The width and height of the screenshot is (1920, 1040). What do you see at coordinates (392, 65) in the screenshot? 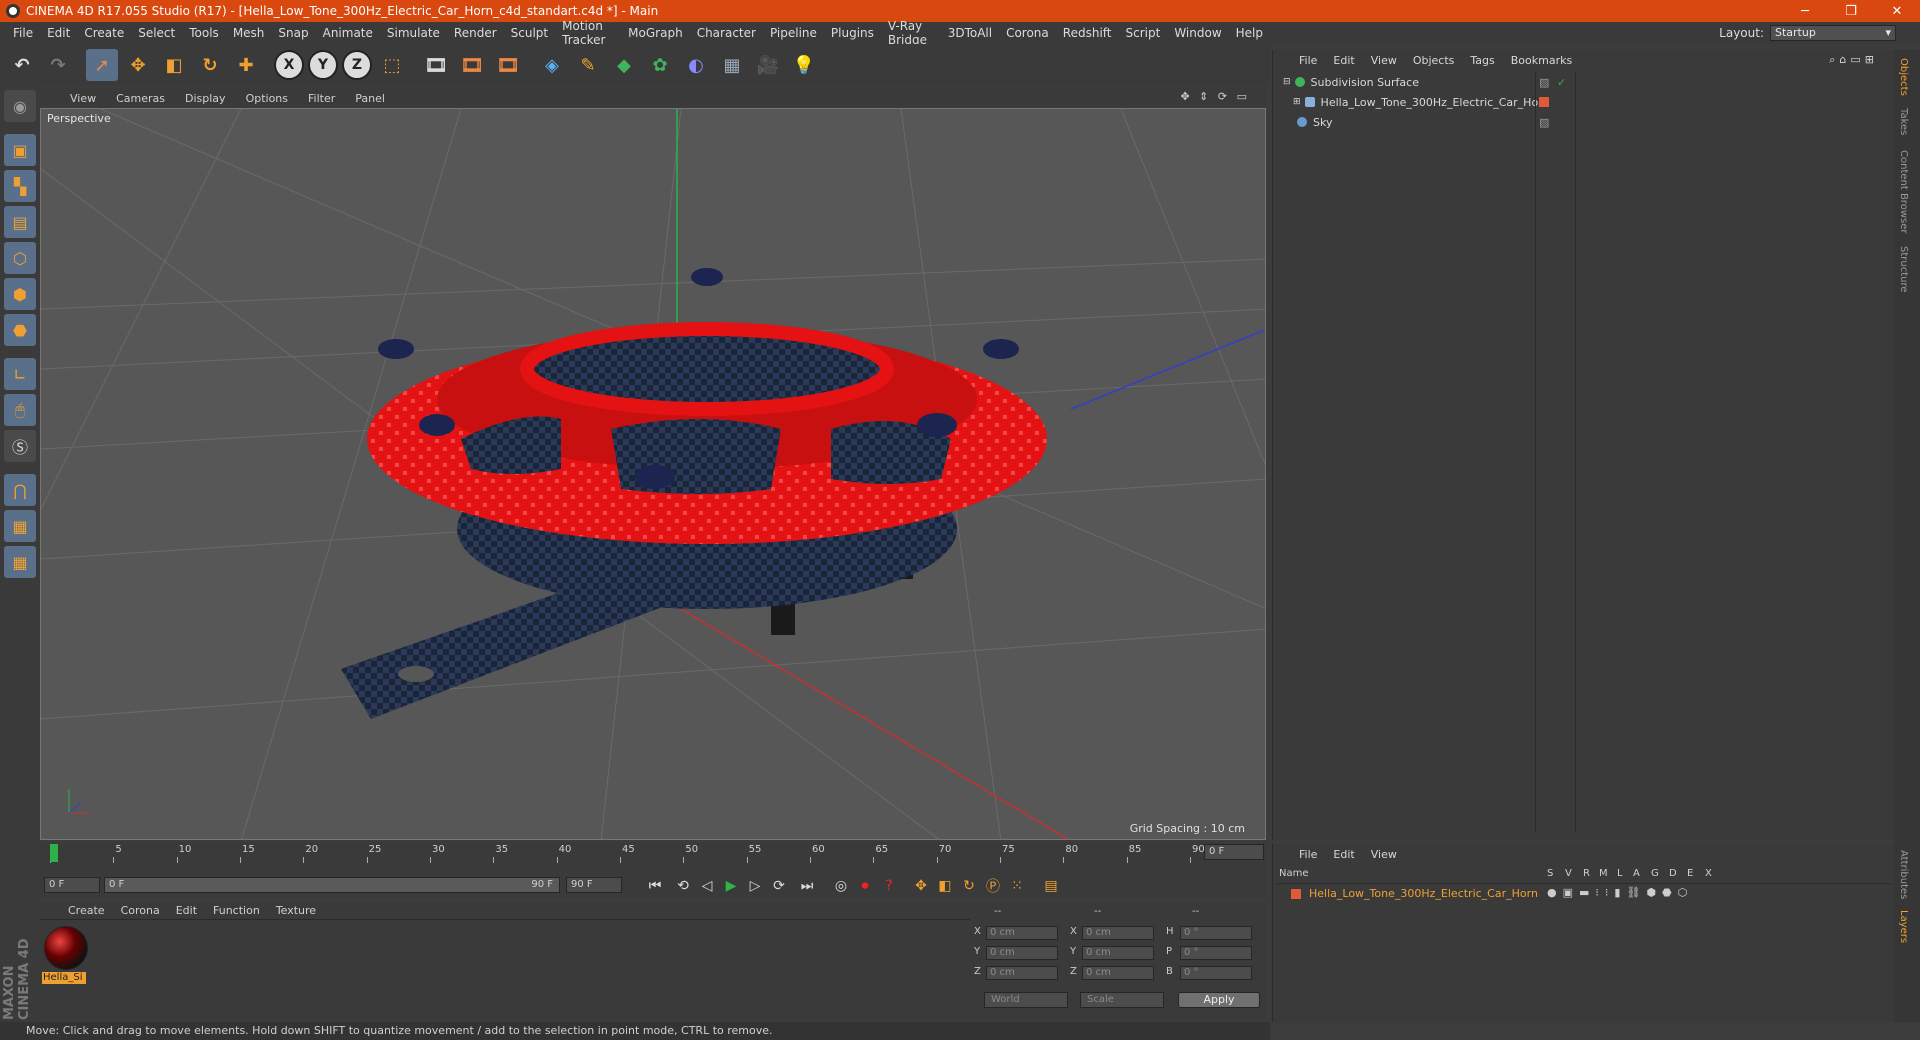
I see `coordinate-system-icon: ⬚` at bounding box center [392, 65].